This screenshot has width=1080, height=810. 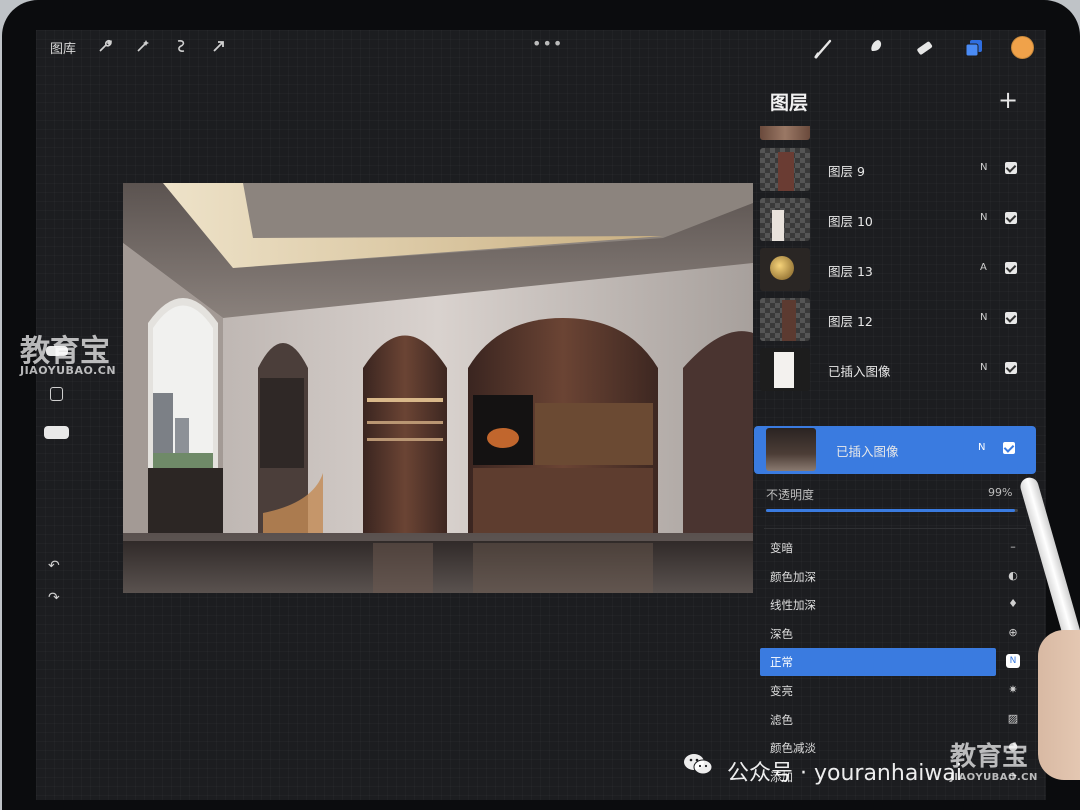 I want to click on screen-icon: ▨, so click(x=1013, y=718).